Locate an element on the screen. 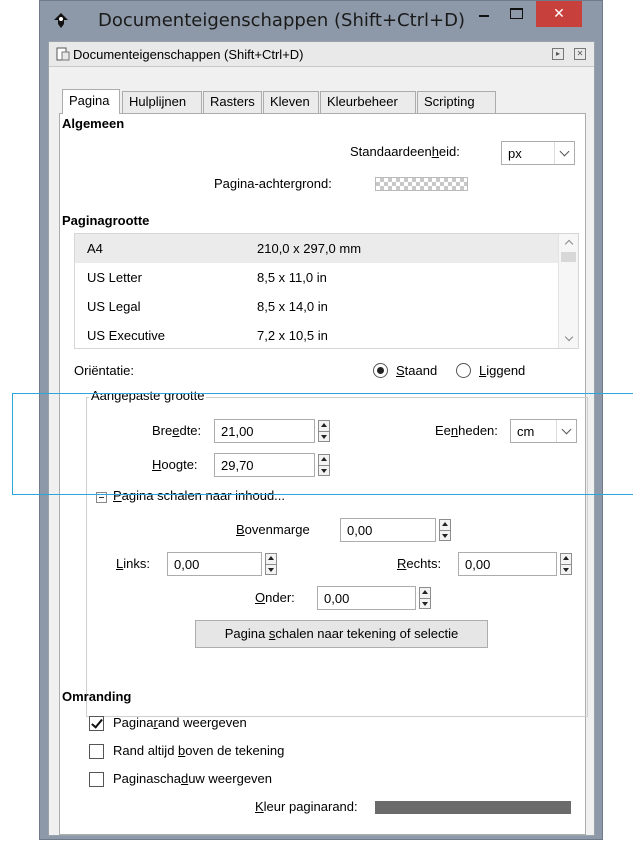  collapse-icon is located at coordinates (101, 497).